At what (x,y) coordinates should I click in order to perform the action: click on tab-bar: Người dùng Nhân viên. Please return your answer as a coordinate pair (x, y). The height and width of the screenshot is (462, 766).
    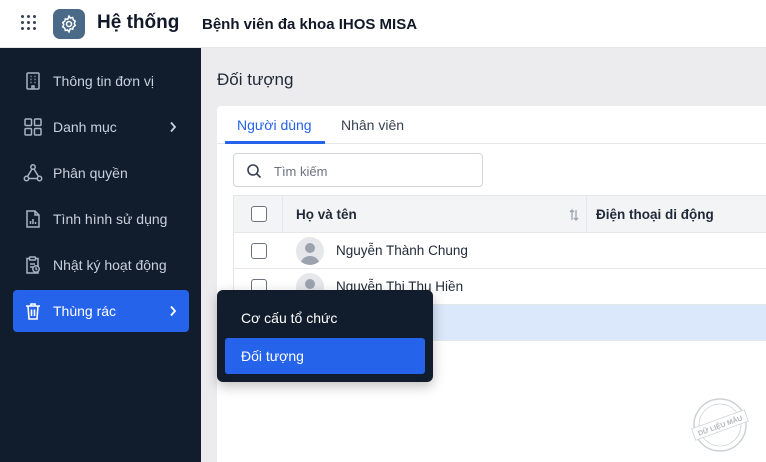
    Looking at the image, I should click on (491, 125).